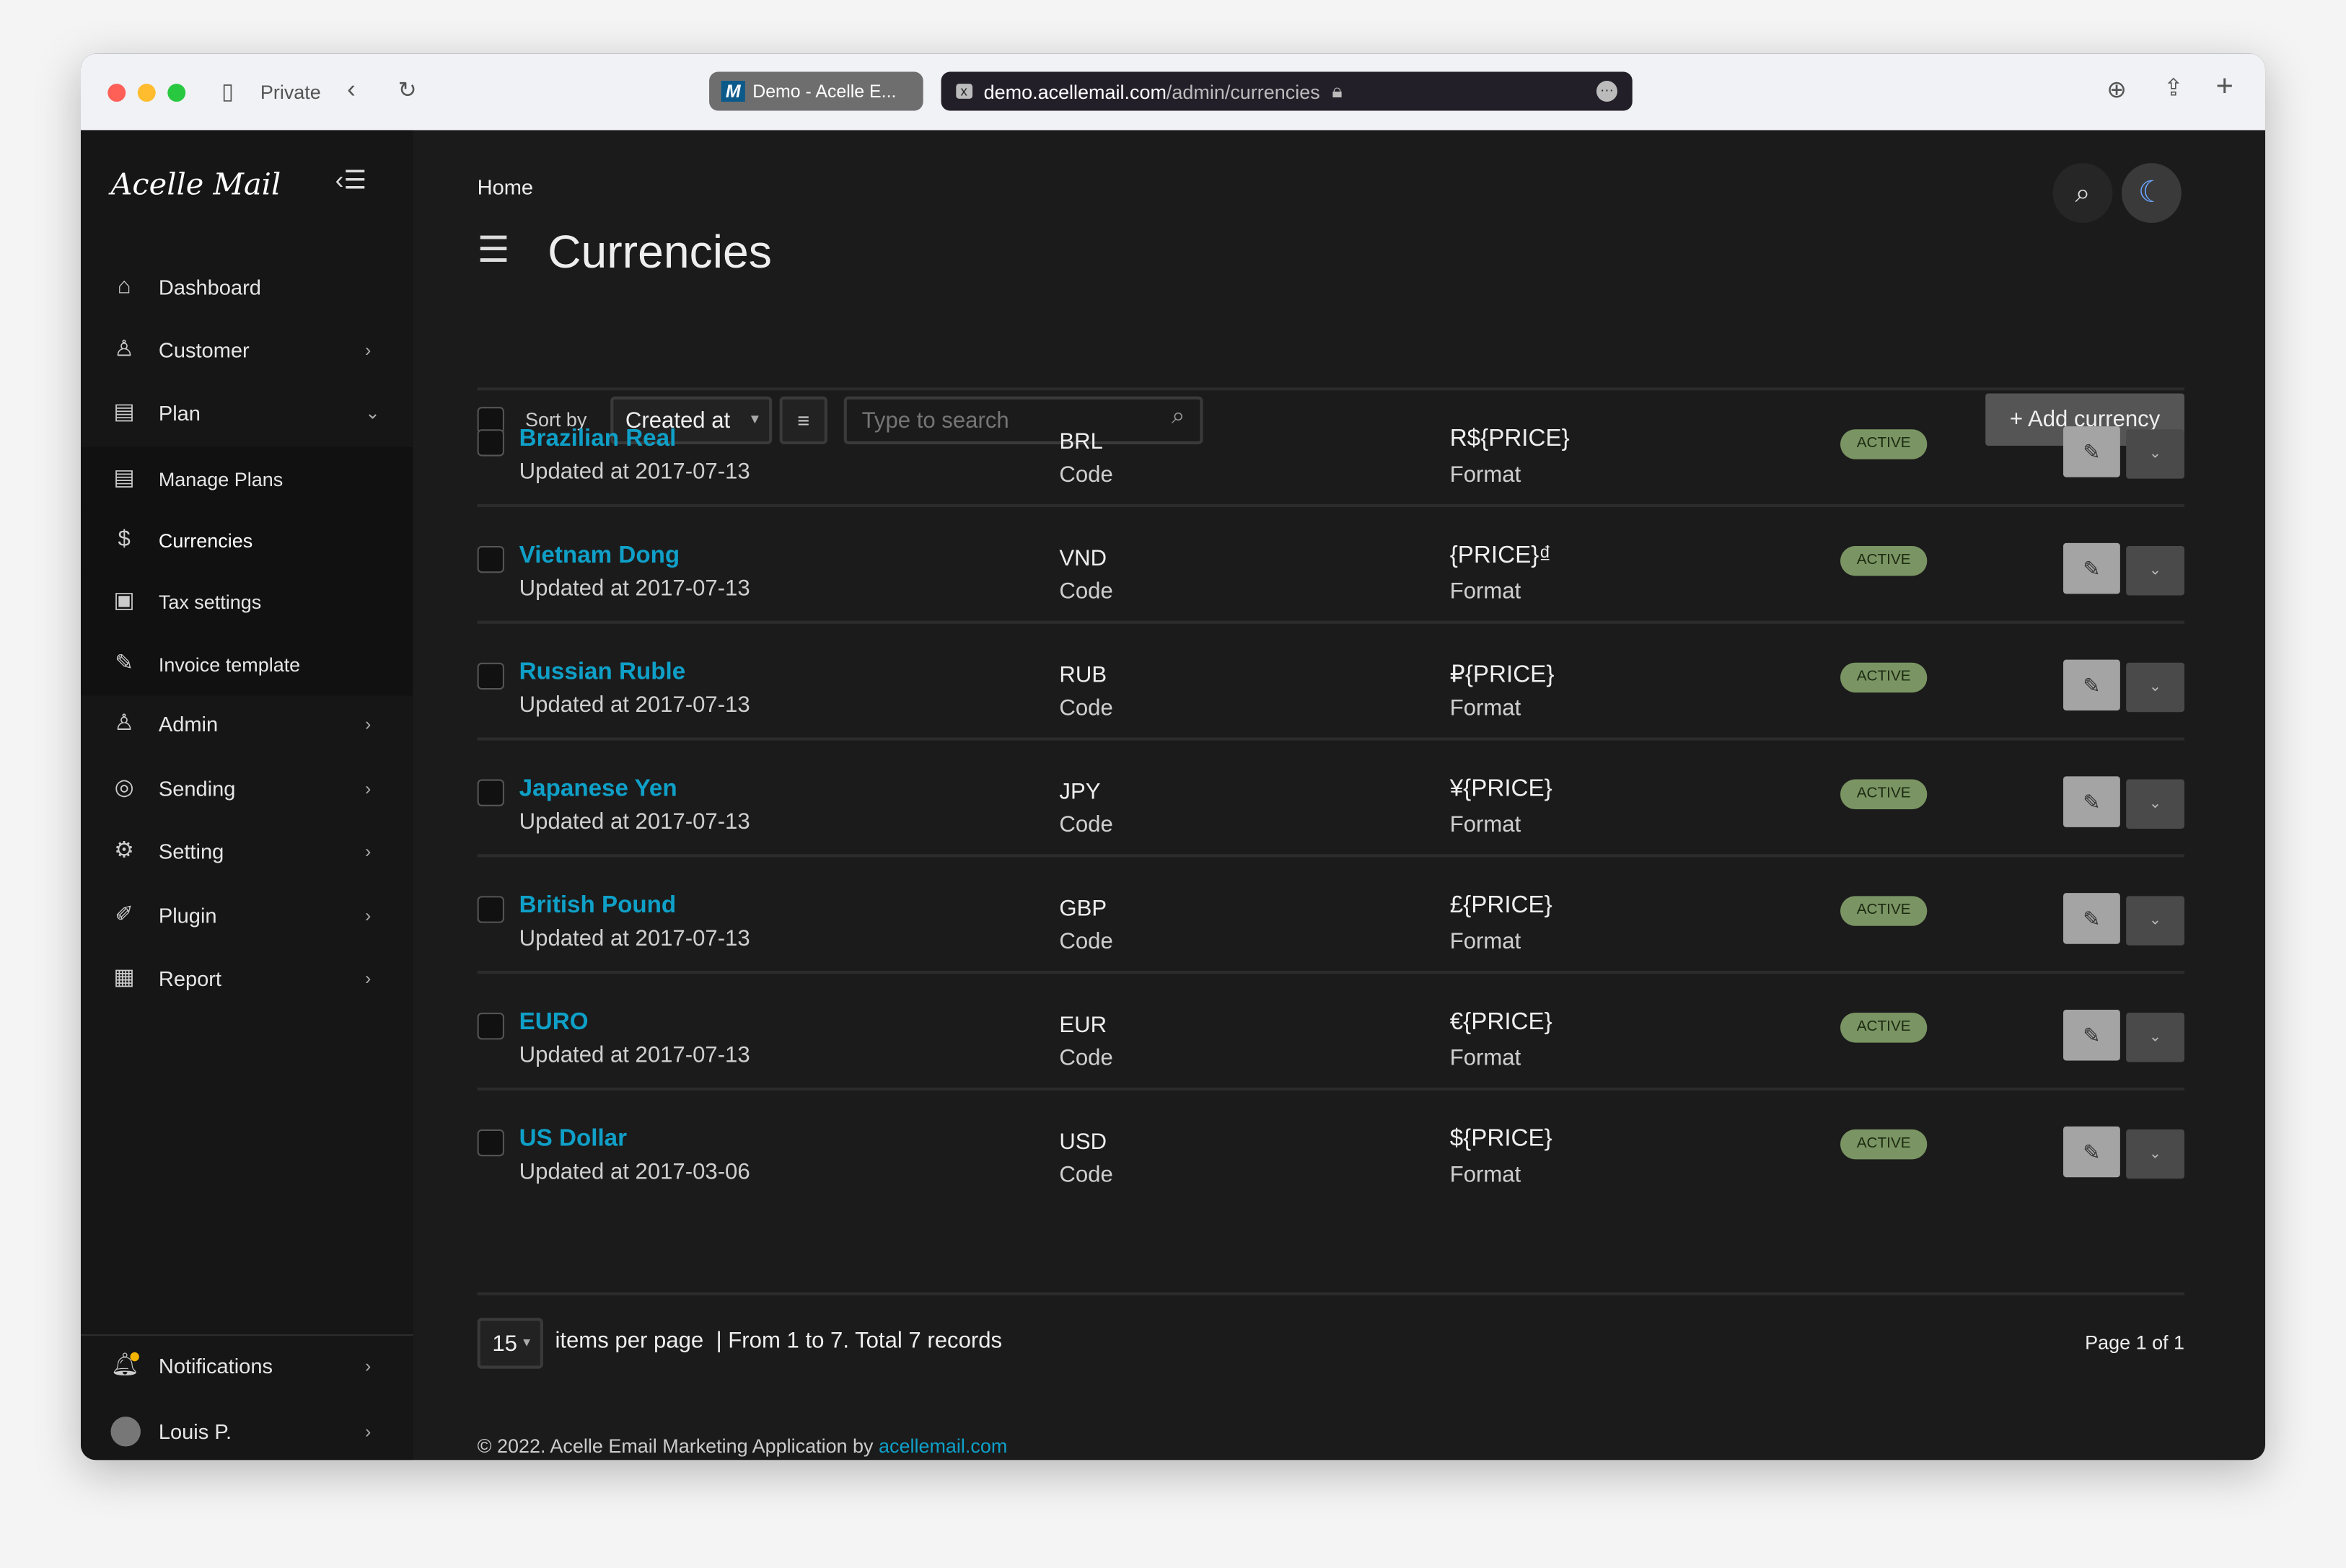 The height and width of the screenshot is (1568, 2346). What do you see at coordinates (1606, 91) in the screenshot?
I see `more-icon: ···` at bounding box center [1606, 91].